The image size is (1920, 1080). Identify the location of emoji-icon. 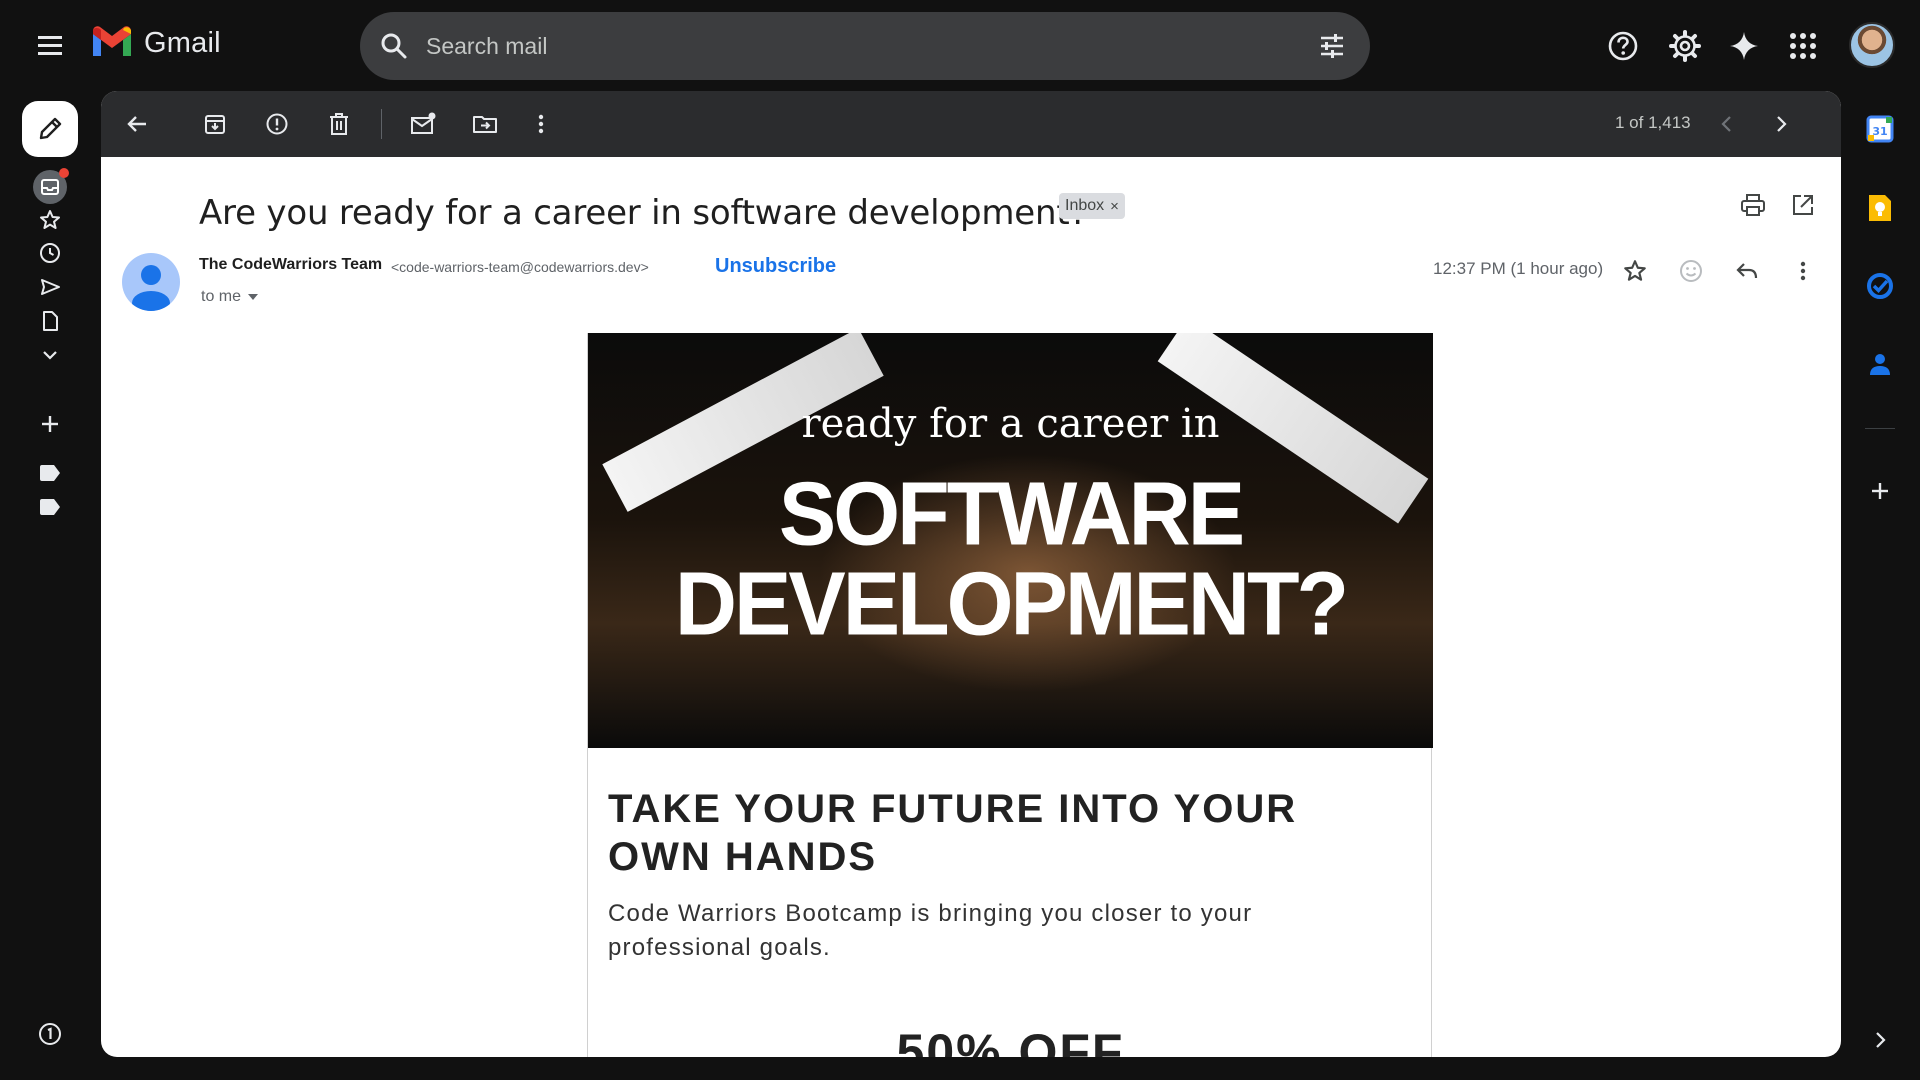
(1691, 271).